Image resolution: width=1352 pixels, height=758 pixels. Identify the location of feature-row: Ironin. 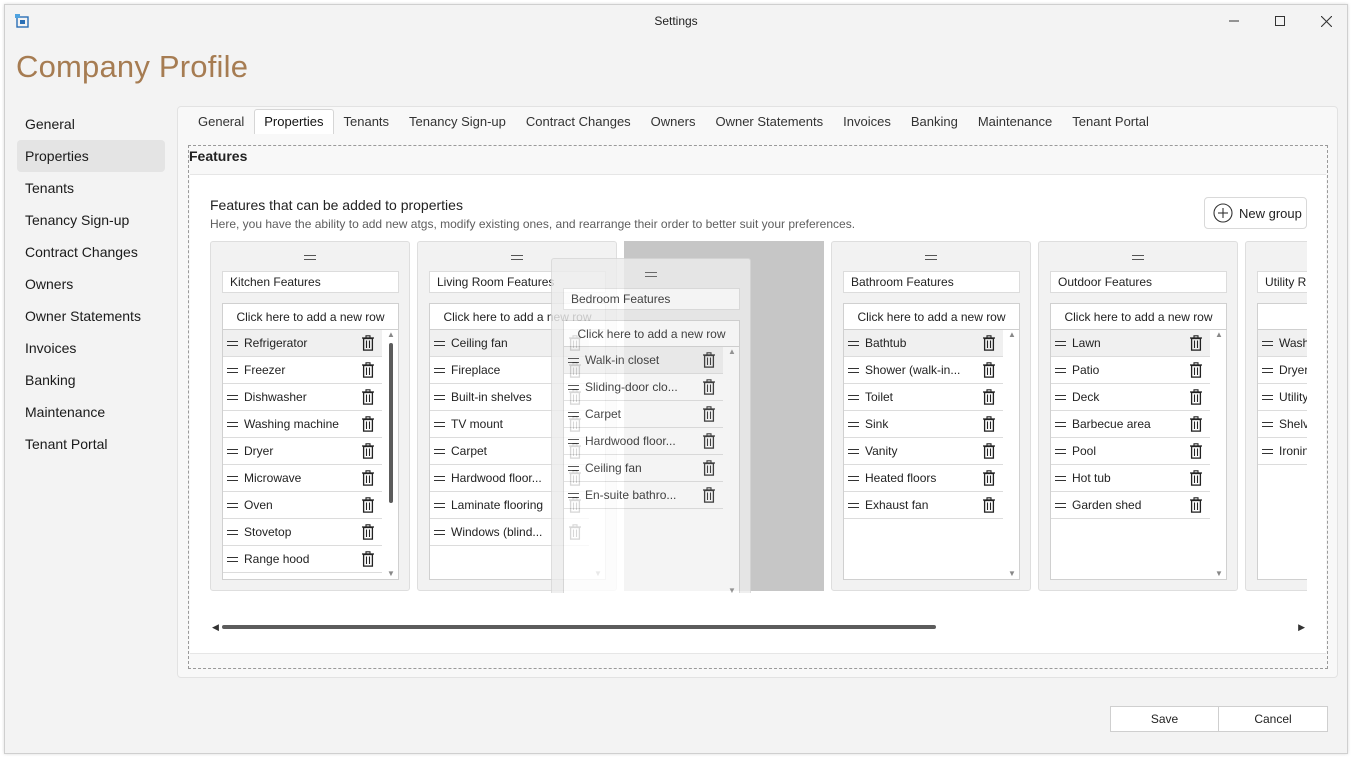
(1282, 451).